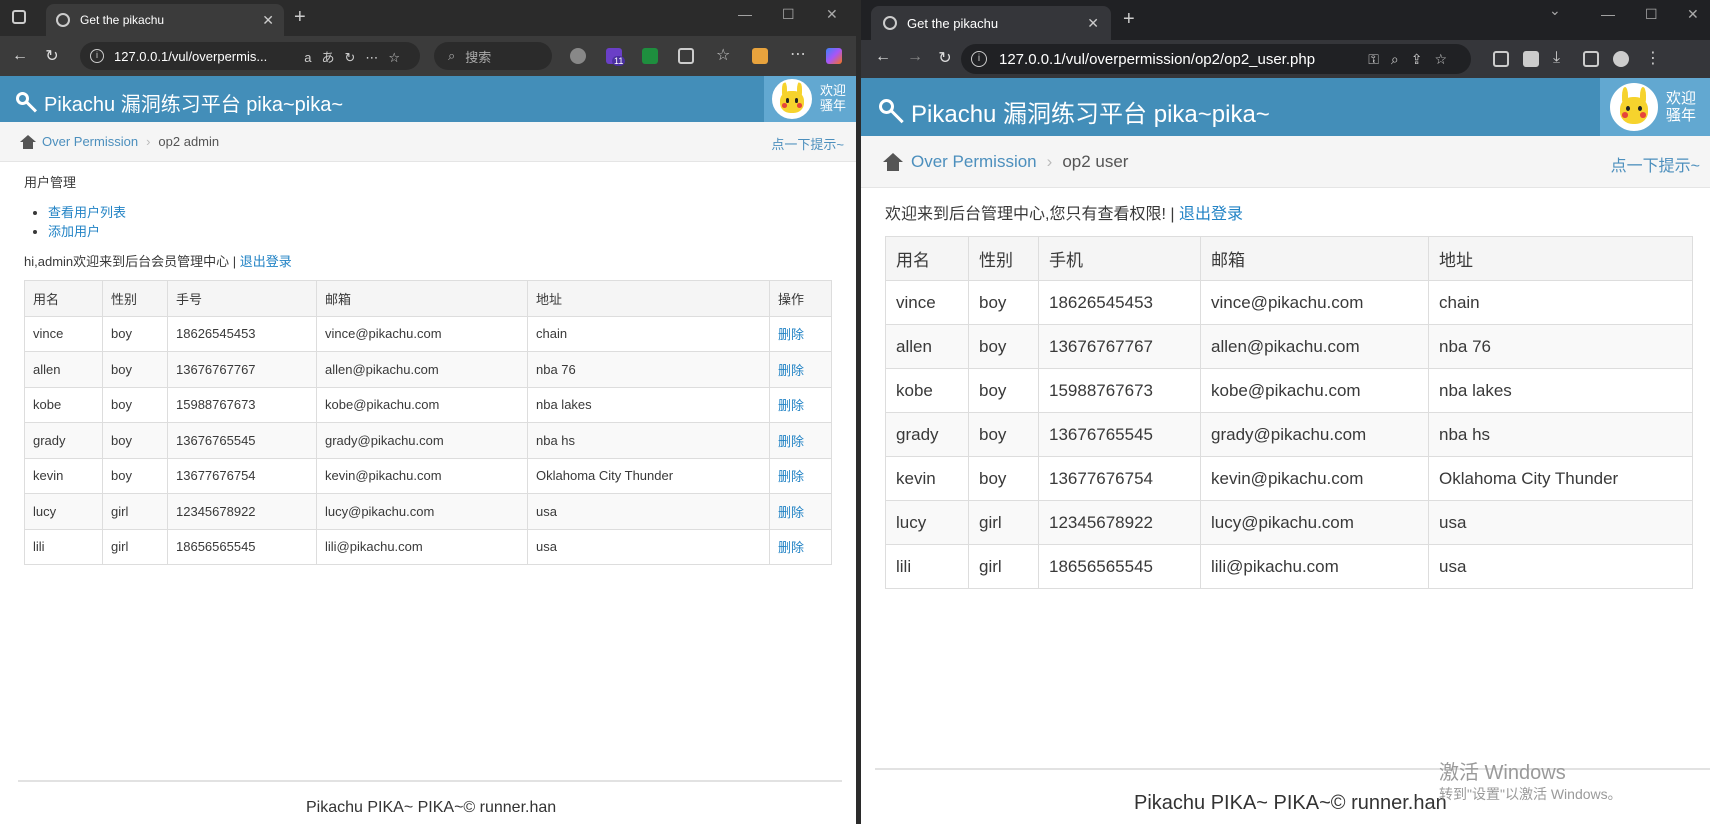  Describe the element at coordinates (422, 546) in the screenshot. I see `cell-email: lili@pikachu.com` at that location.